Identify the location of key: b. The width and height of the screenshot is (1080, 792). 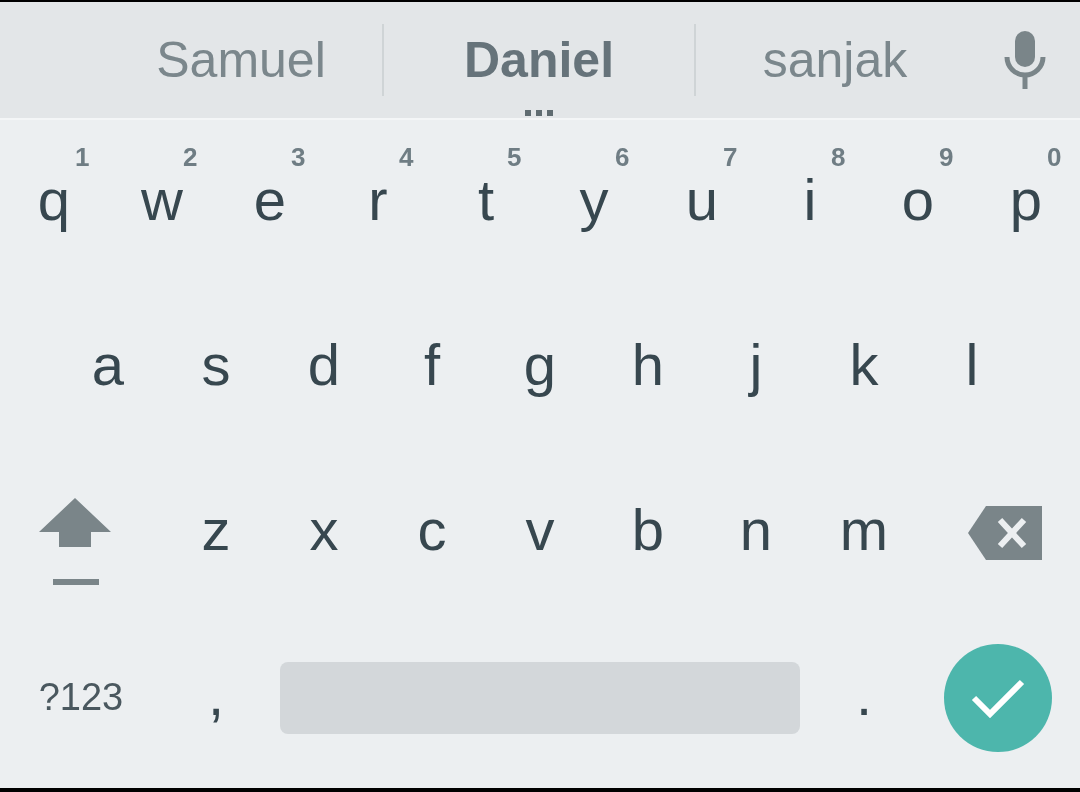
(648, 532).